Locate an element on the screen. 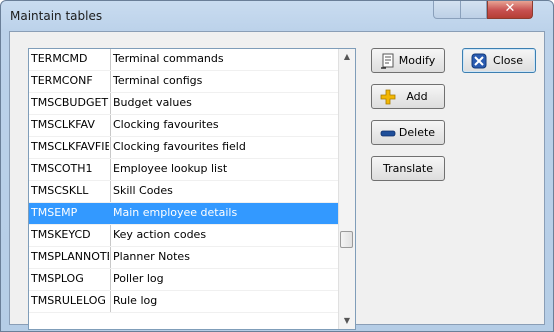  scroll-down-arrow-icon: ▼ is located at coordinates (347, 321).